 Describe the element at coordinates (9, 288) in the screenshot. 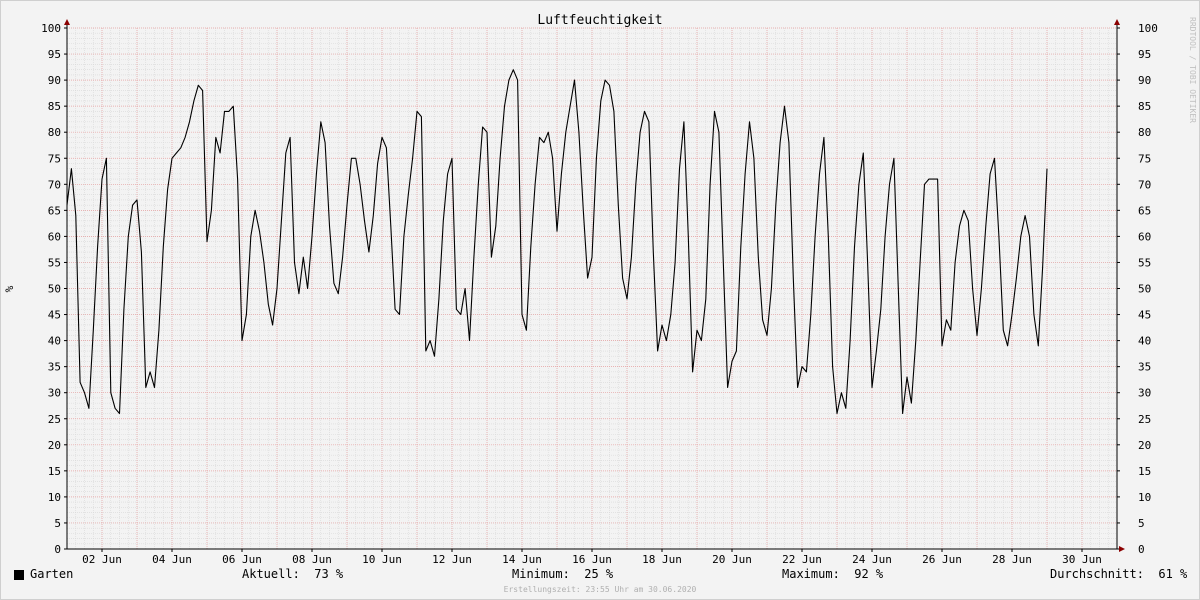

I see `y-axis-label: %` at that location.